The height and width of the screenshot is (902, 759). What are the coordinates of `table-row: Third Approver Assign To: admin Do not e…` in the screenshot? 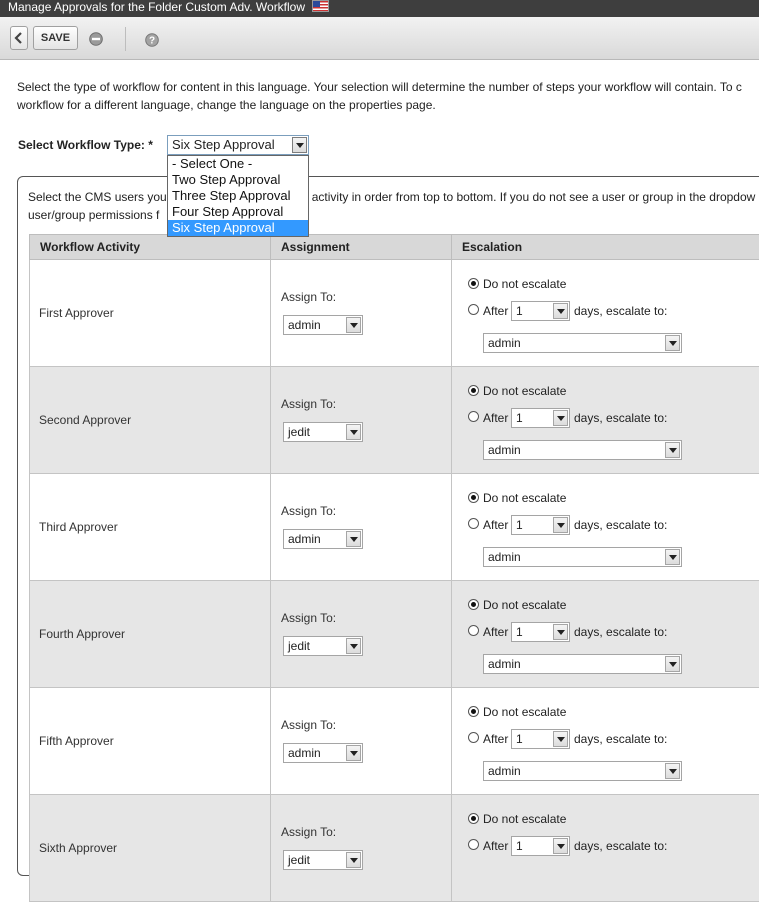 It's located at (394, 527).